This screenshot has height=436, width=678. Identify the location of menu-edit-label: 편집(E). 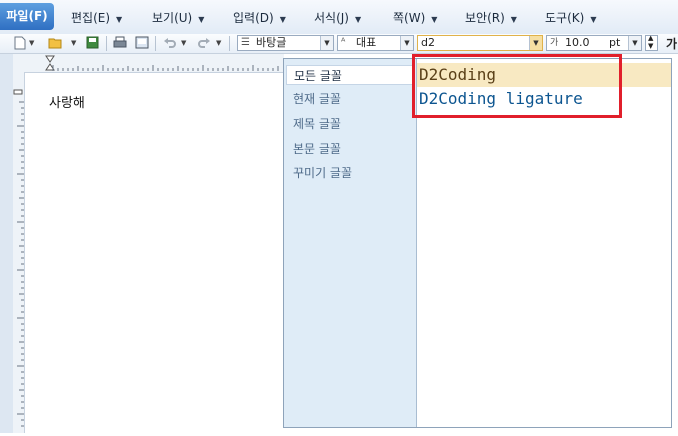
(91, 18).